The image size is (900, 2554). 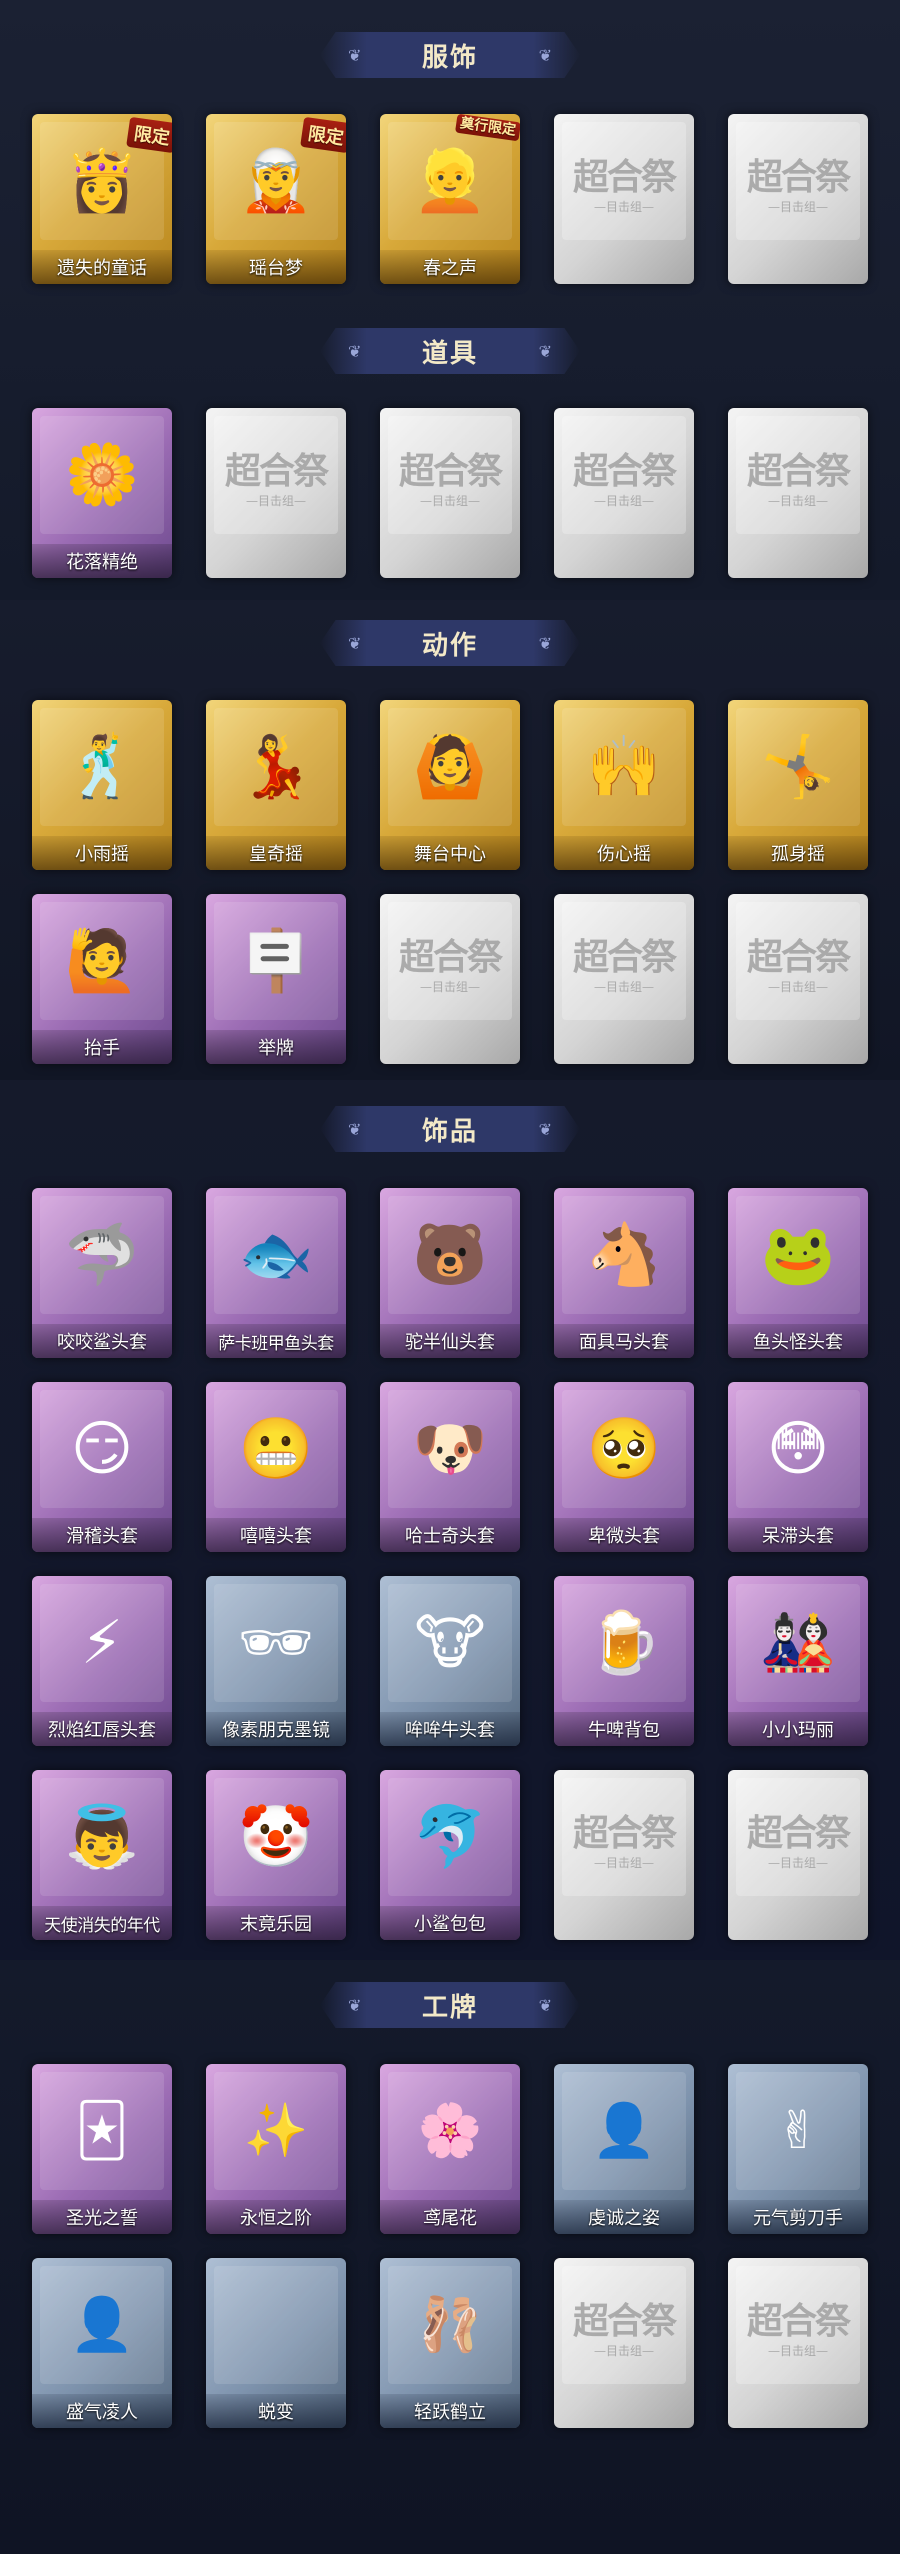 What do you see at coordinates (798, 853) in the screenshot?
I see `item-label: 孤身摇` at bounding box center [798, 853].